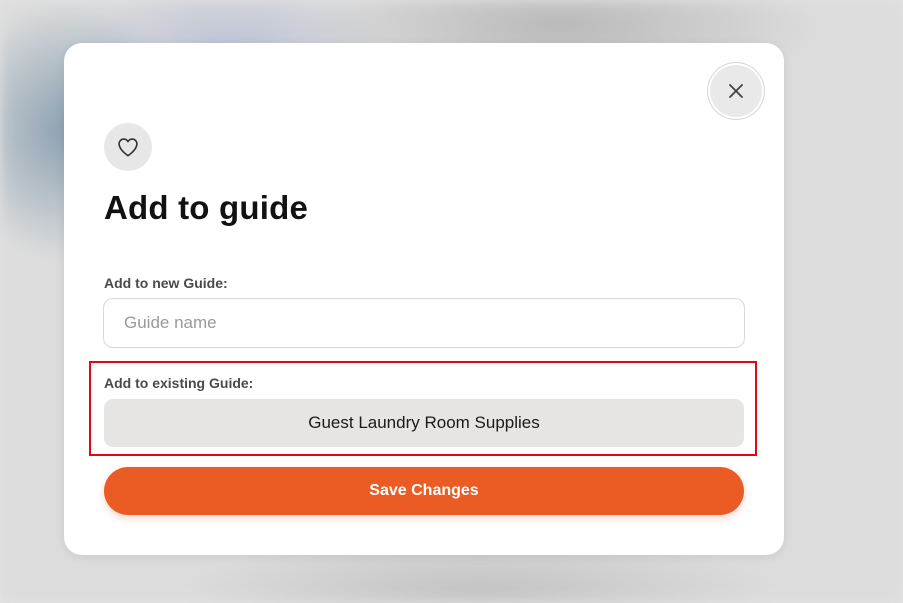 The image size is (903, 603). What do you see at coordinates (424, 491) in the screenshot?
I see `save-changes-button: Save Changes` at bounding box center [424, 491].